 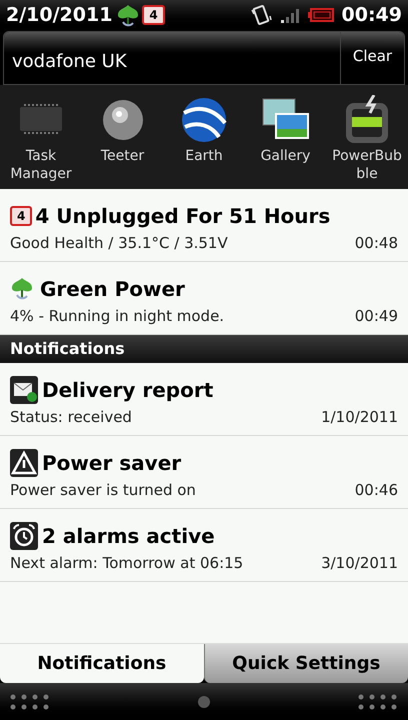 I want to click on mail-icon, so click(x=24, y=390).